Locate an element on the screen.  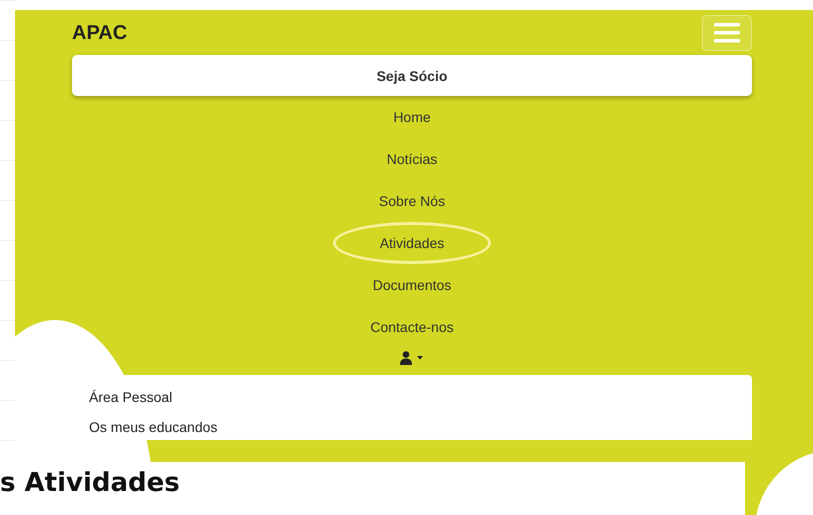
dropdown-item: Os meus educandos is located at coordinates (412, 427).